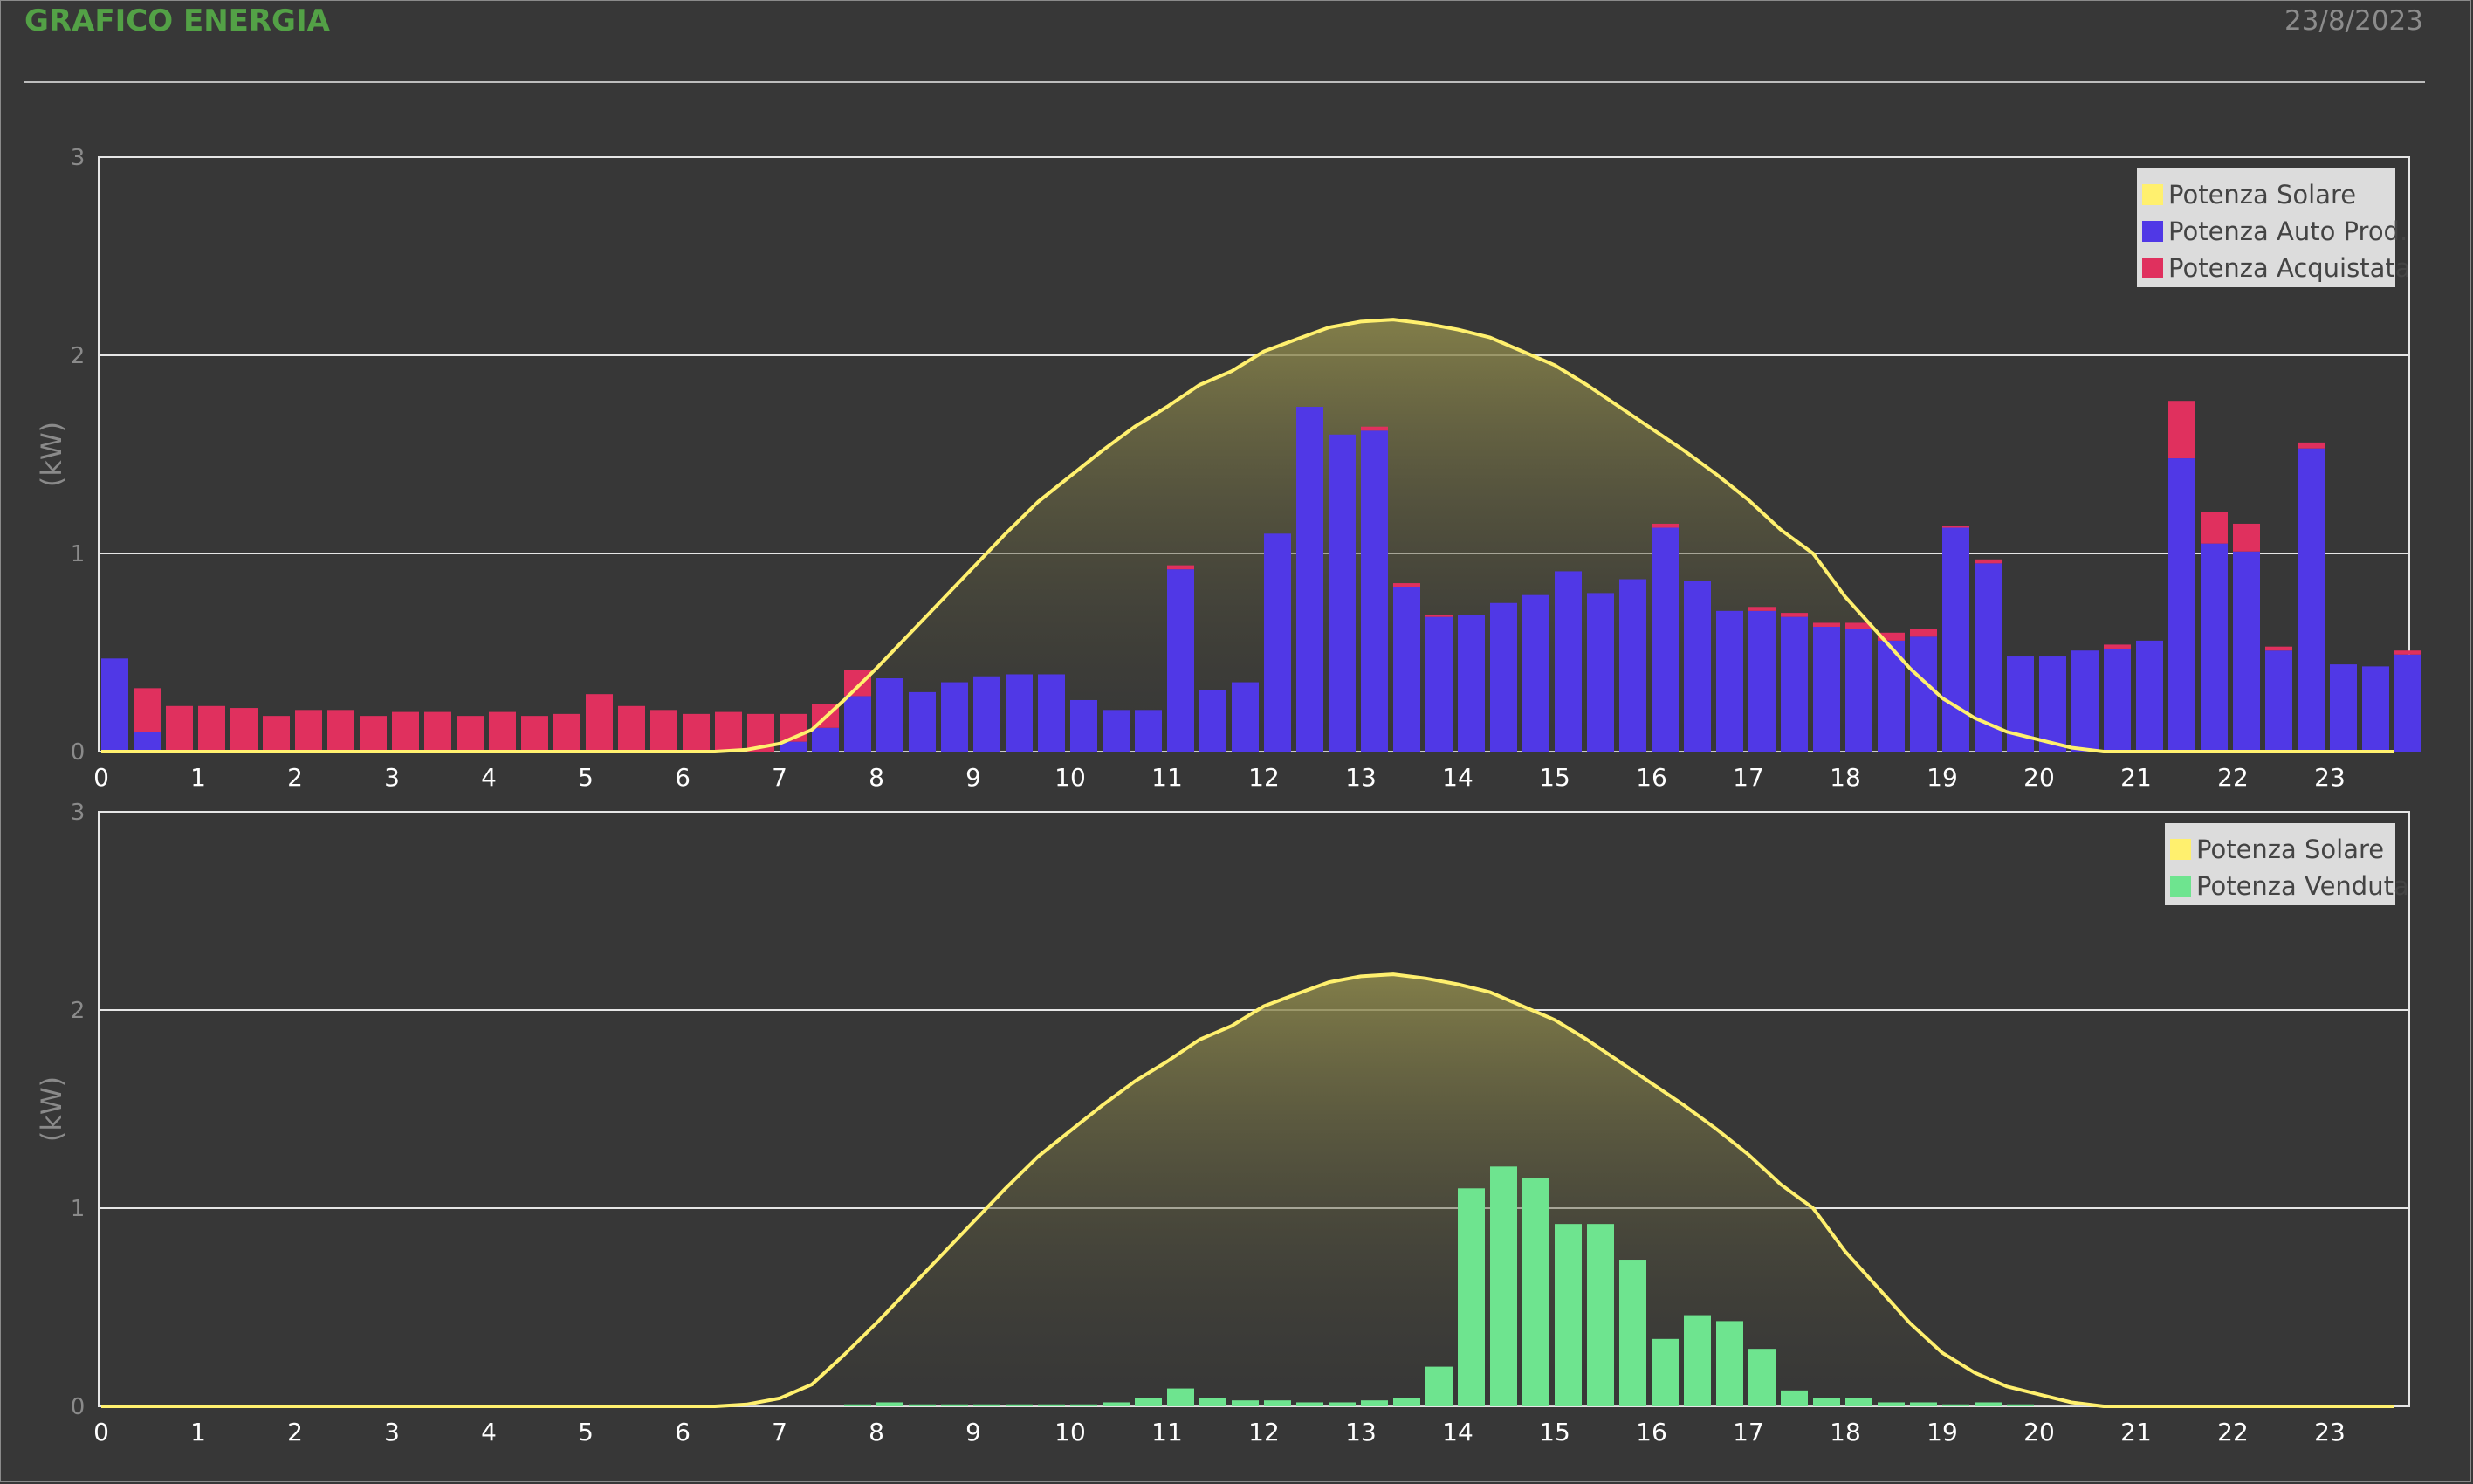  I want to click on x-tick-label: 18, so click(1845, 1432).